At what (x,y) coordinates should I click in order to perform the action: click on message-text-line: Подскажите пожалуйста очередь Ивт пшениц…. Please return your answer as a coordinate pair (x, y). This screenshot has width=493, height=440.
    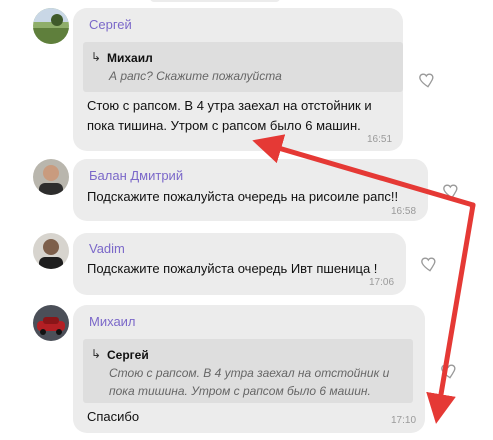
    Looking at the image, I should click on (232, 268).